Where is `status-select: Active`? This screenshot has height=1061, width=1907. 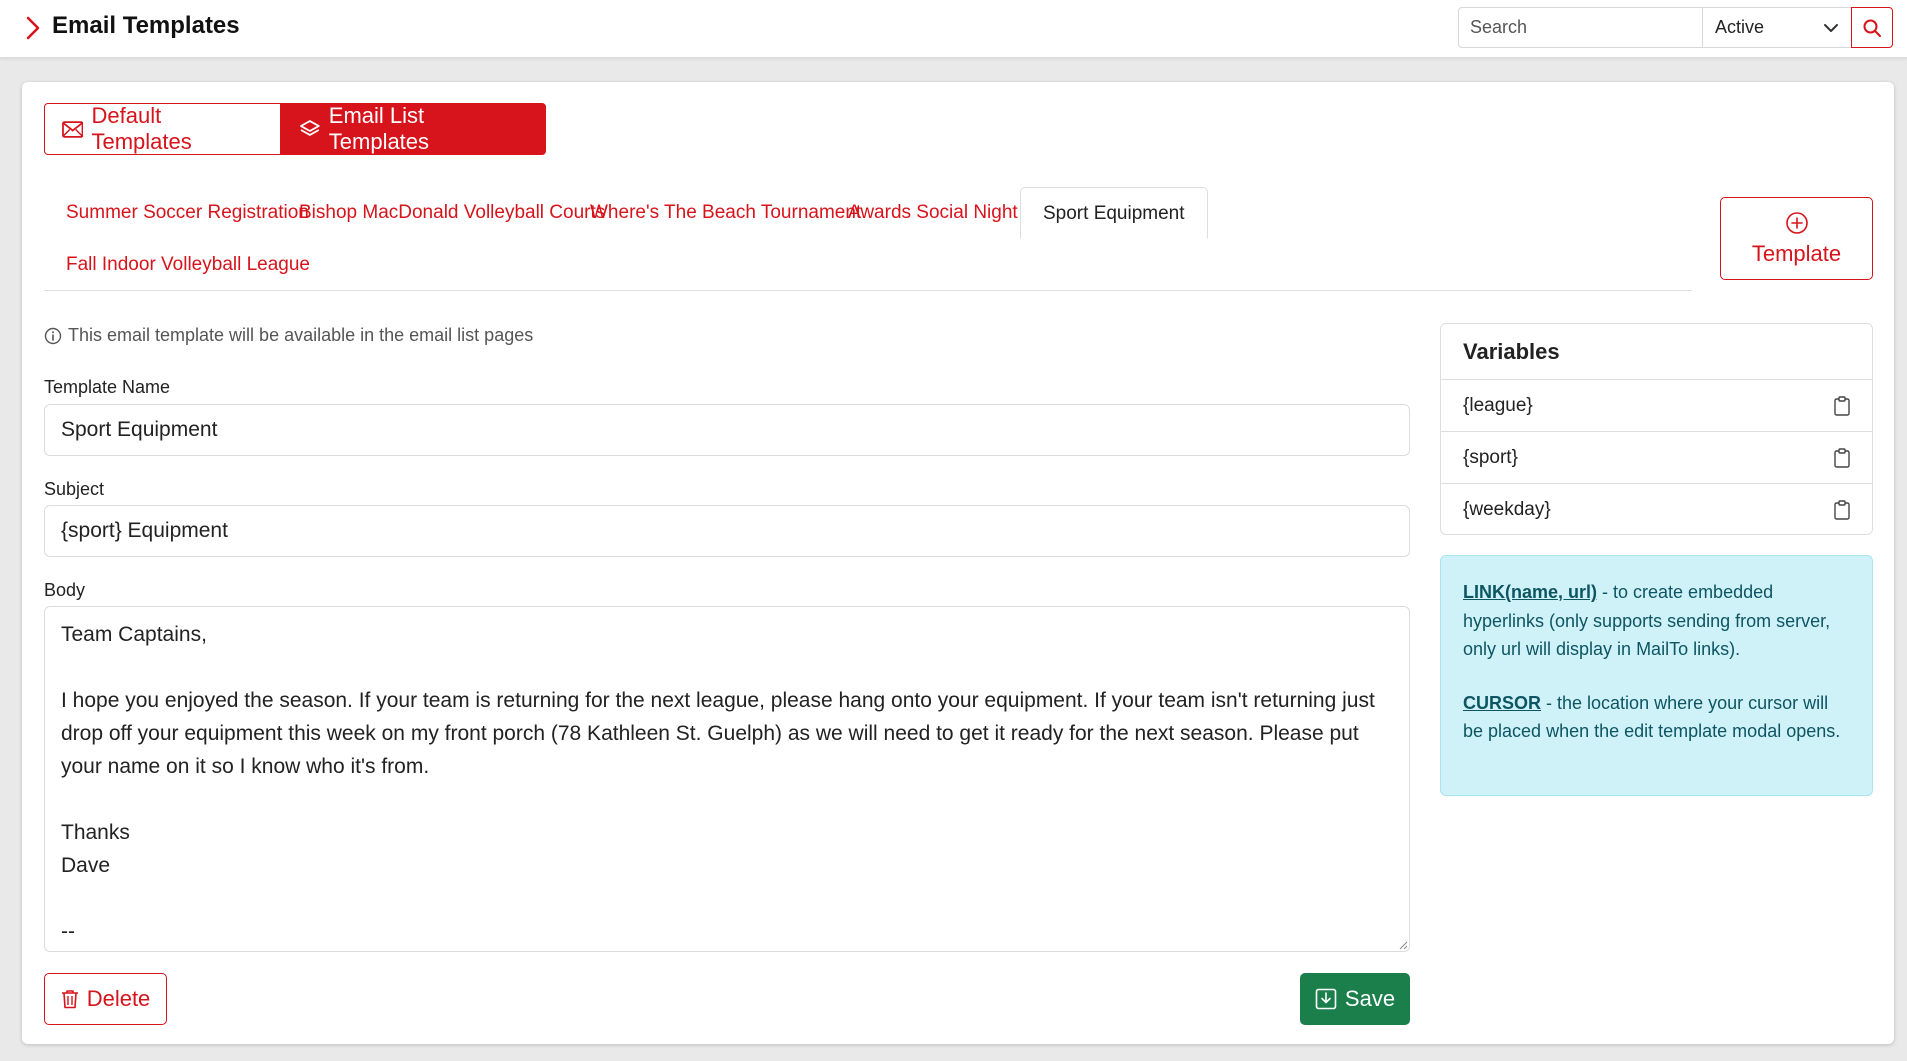
status-select: Active is located at coordinates (1776, 27).